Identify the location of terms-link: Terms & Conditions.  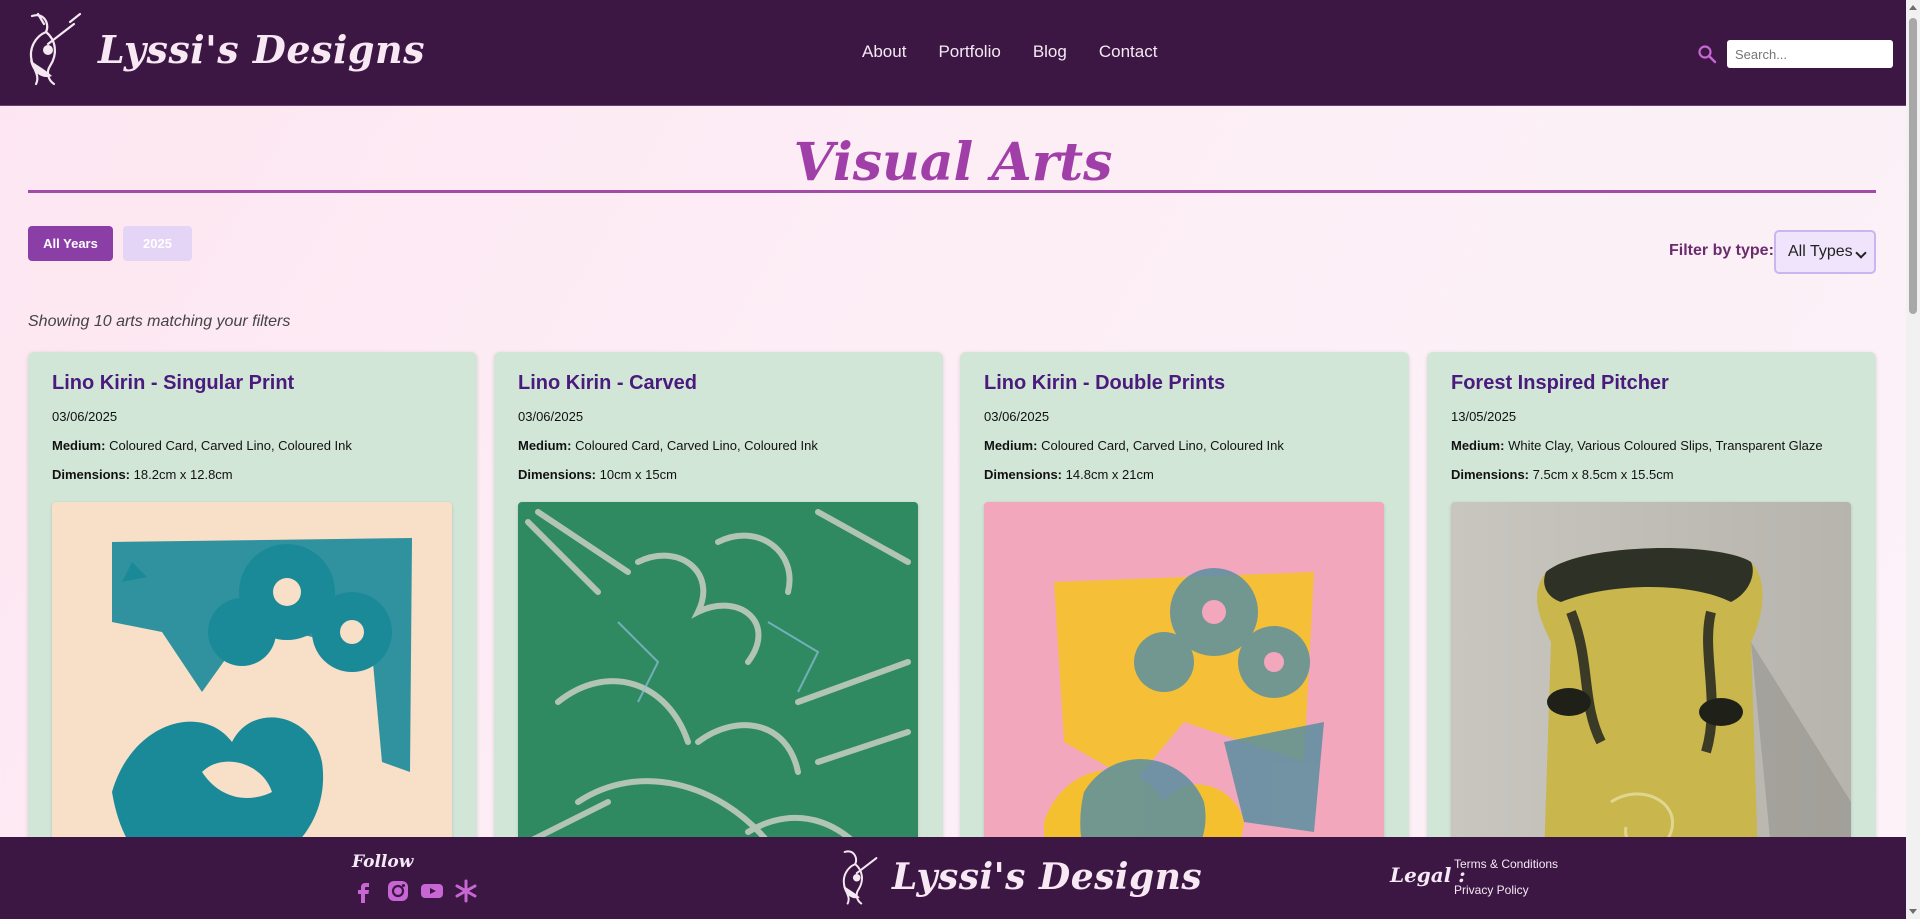
(1506, 864).